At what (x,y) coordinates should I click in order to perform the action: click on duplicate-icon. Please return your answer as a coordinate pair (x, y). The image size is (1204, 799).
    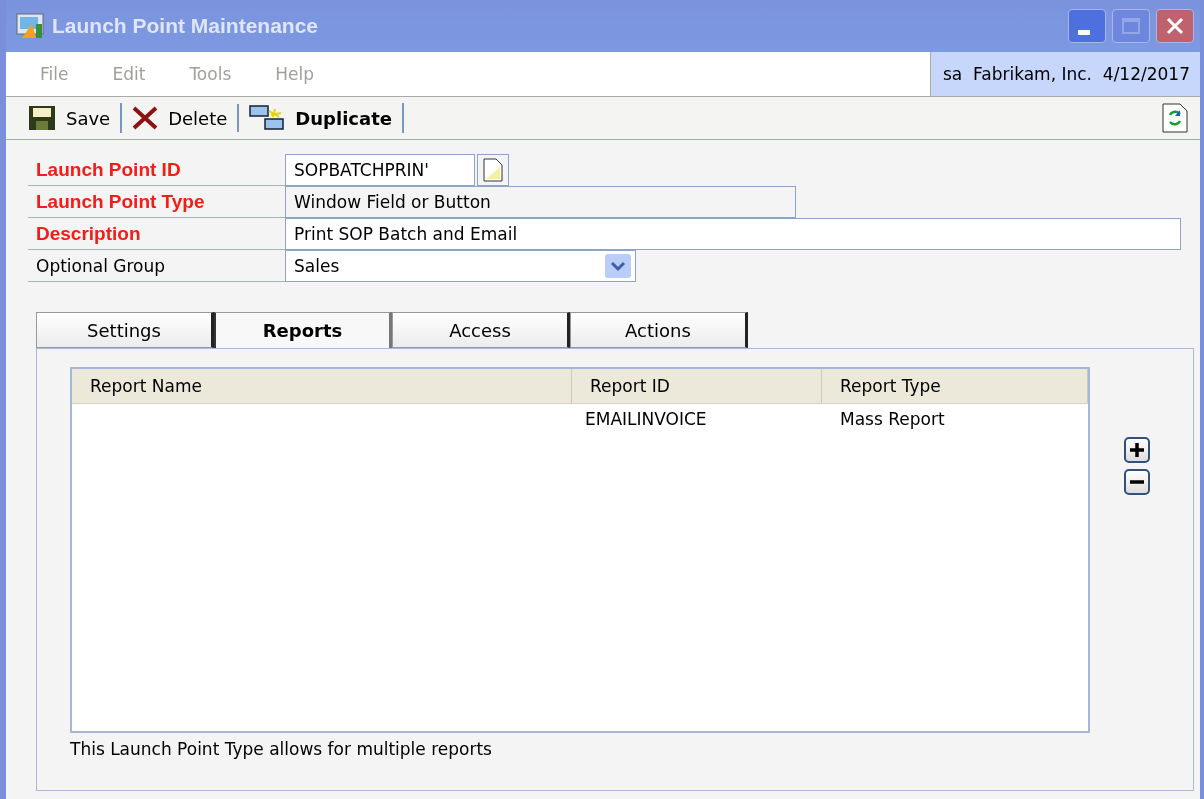
    Looking at the image, I should click on (267, 118).